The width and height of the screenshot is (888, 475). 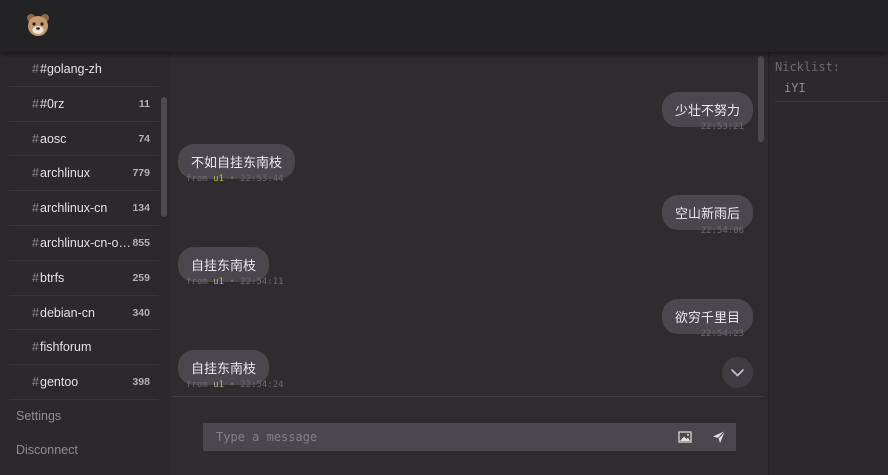 What do you see at coordinates (52, 277) in the screenshot?
I see `channel-name: btrfs` at bounding box center [52, 277].